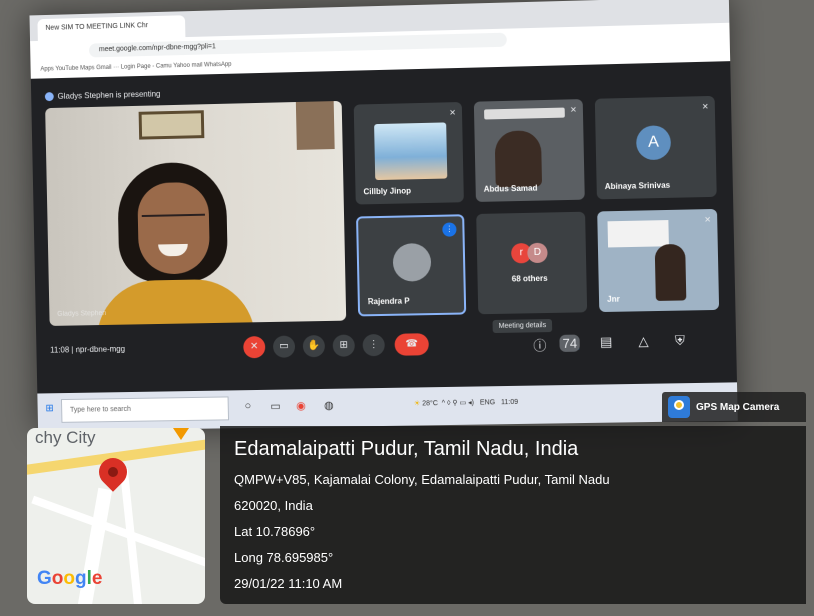 This screenshot has width=814, height=616. What do you see at coordinates (102, 95) in the screenshot?
I see `presenting-banner: Gladys Stephen is presenting` at bounding box center [102, 95].